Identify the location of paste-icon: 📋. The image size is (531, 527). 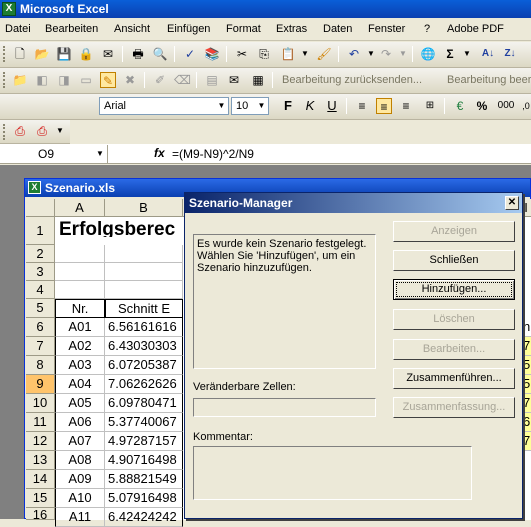
(288, 54).